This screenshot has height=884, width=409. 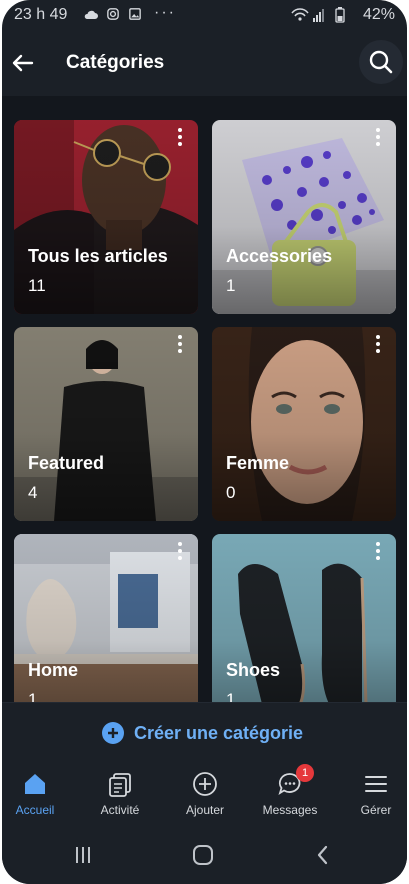 What do you see at coordinates (98, 256) in the screenshot?
I see `category-name: Tous les articles` at bounding box center [98, 256].